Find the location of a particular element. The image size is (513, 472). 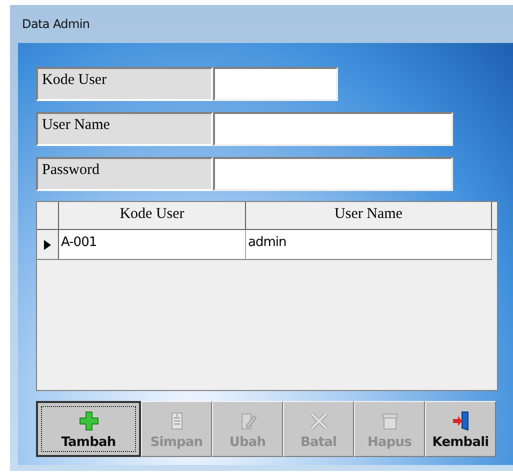

toolbar-button: Tambah is located at coordinates (88, 429).